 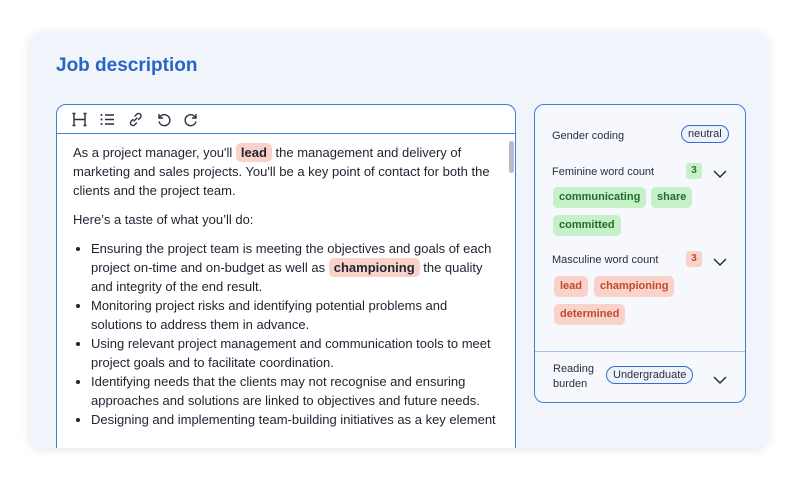 I want to click on gender-coding-label: Gender coding, so click(x=588, y=136).